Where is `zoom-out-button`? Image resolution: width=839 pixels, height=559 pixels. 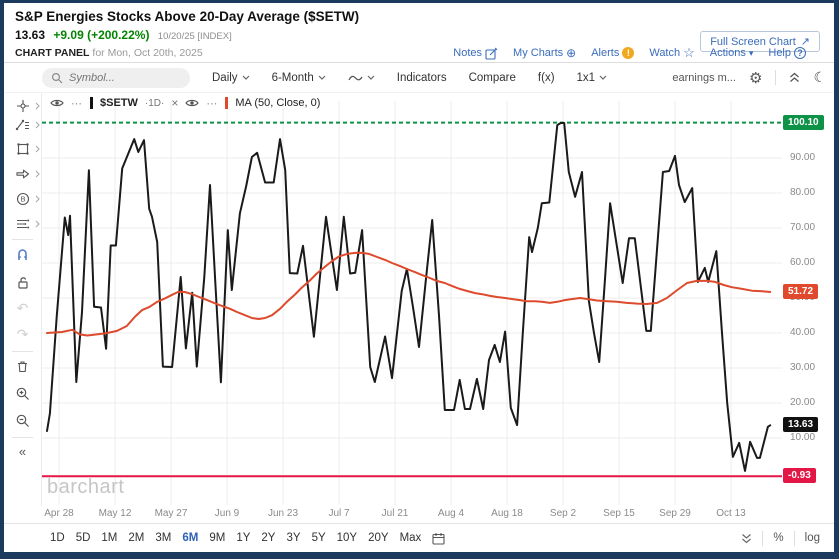 zoom-out-button is located at coordinates (22, 420).